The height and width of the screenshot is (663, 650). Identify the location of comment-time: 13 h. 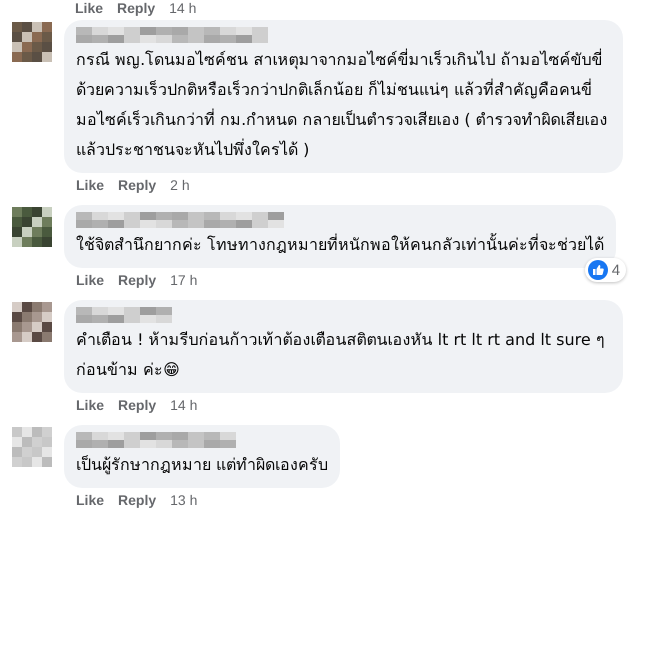
(184, 500).